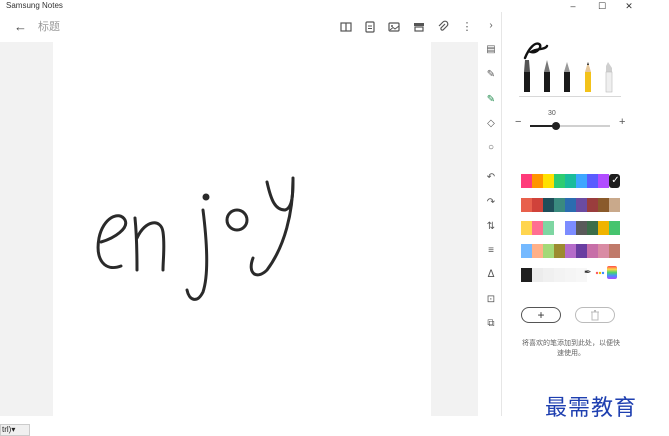 This screenshot has height=436, width=669. What do you see at coordinates (443, 27) in the screenshot?
I see `attach-icon` at bounding box center [443, 27].